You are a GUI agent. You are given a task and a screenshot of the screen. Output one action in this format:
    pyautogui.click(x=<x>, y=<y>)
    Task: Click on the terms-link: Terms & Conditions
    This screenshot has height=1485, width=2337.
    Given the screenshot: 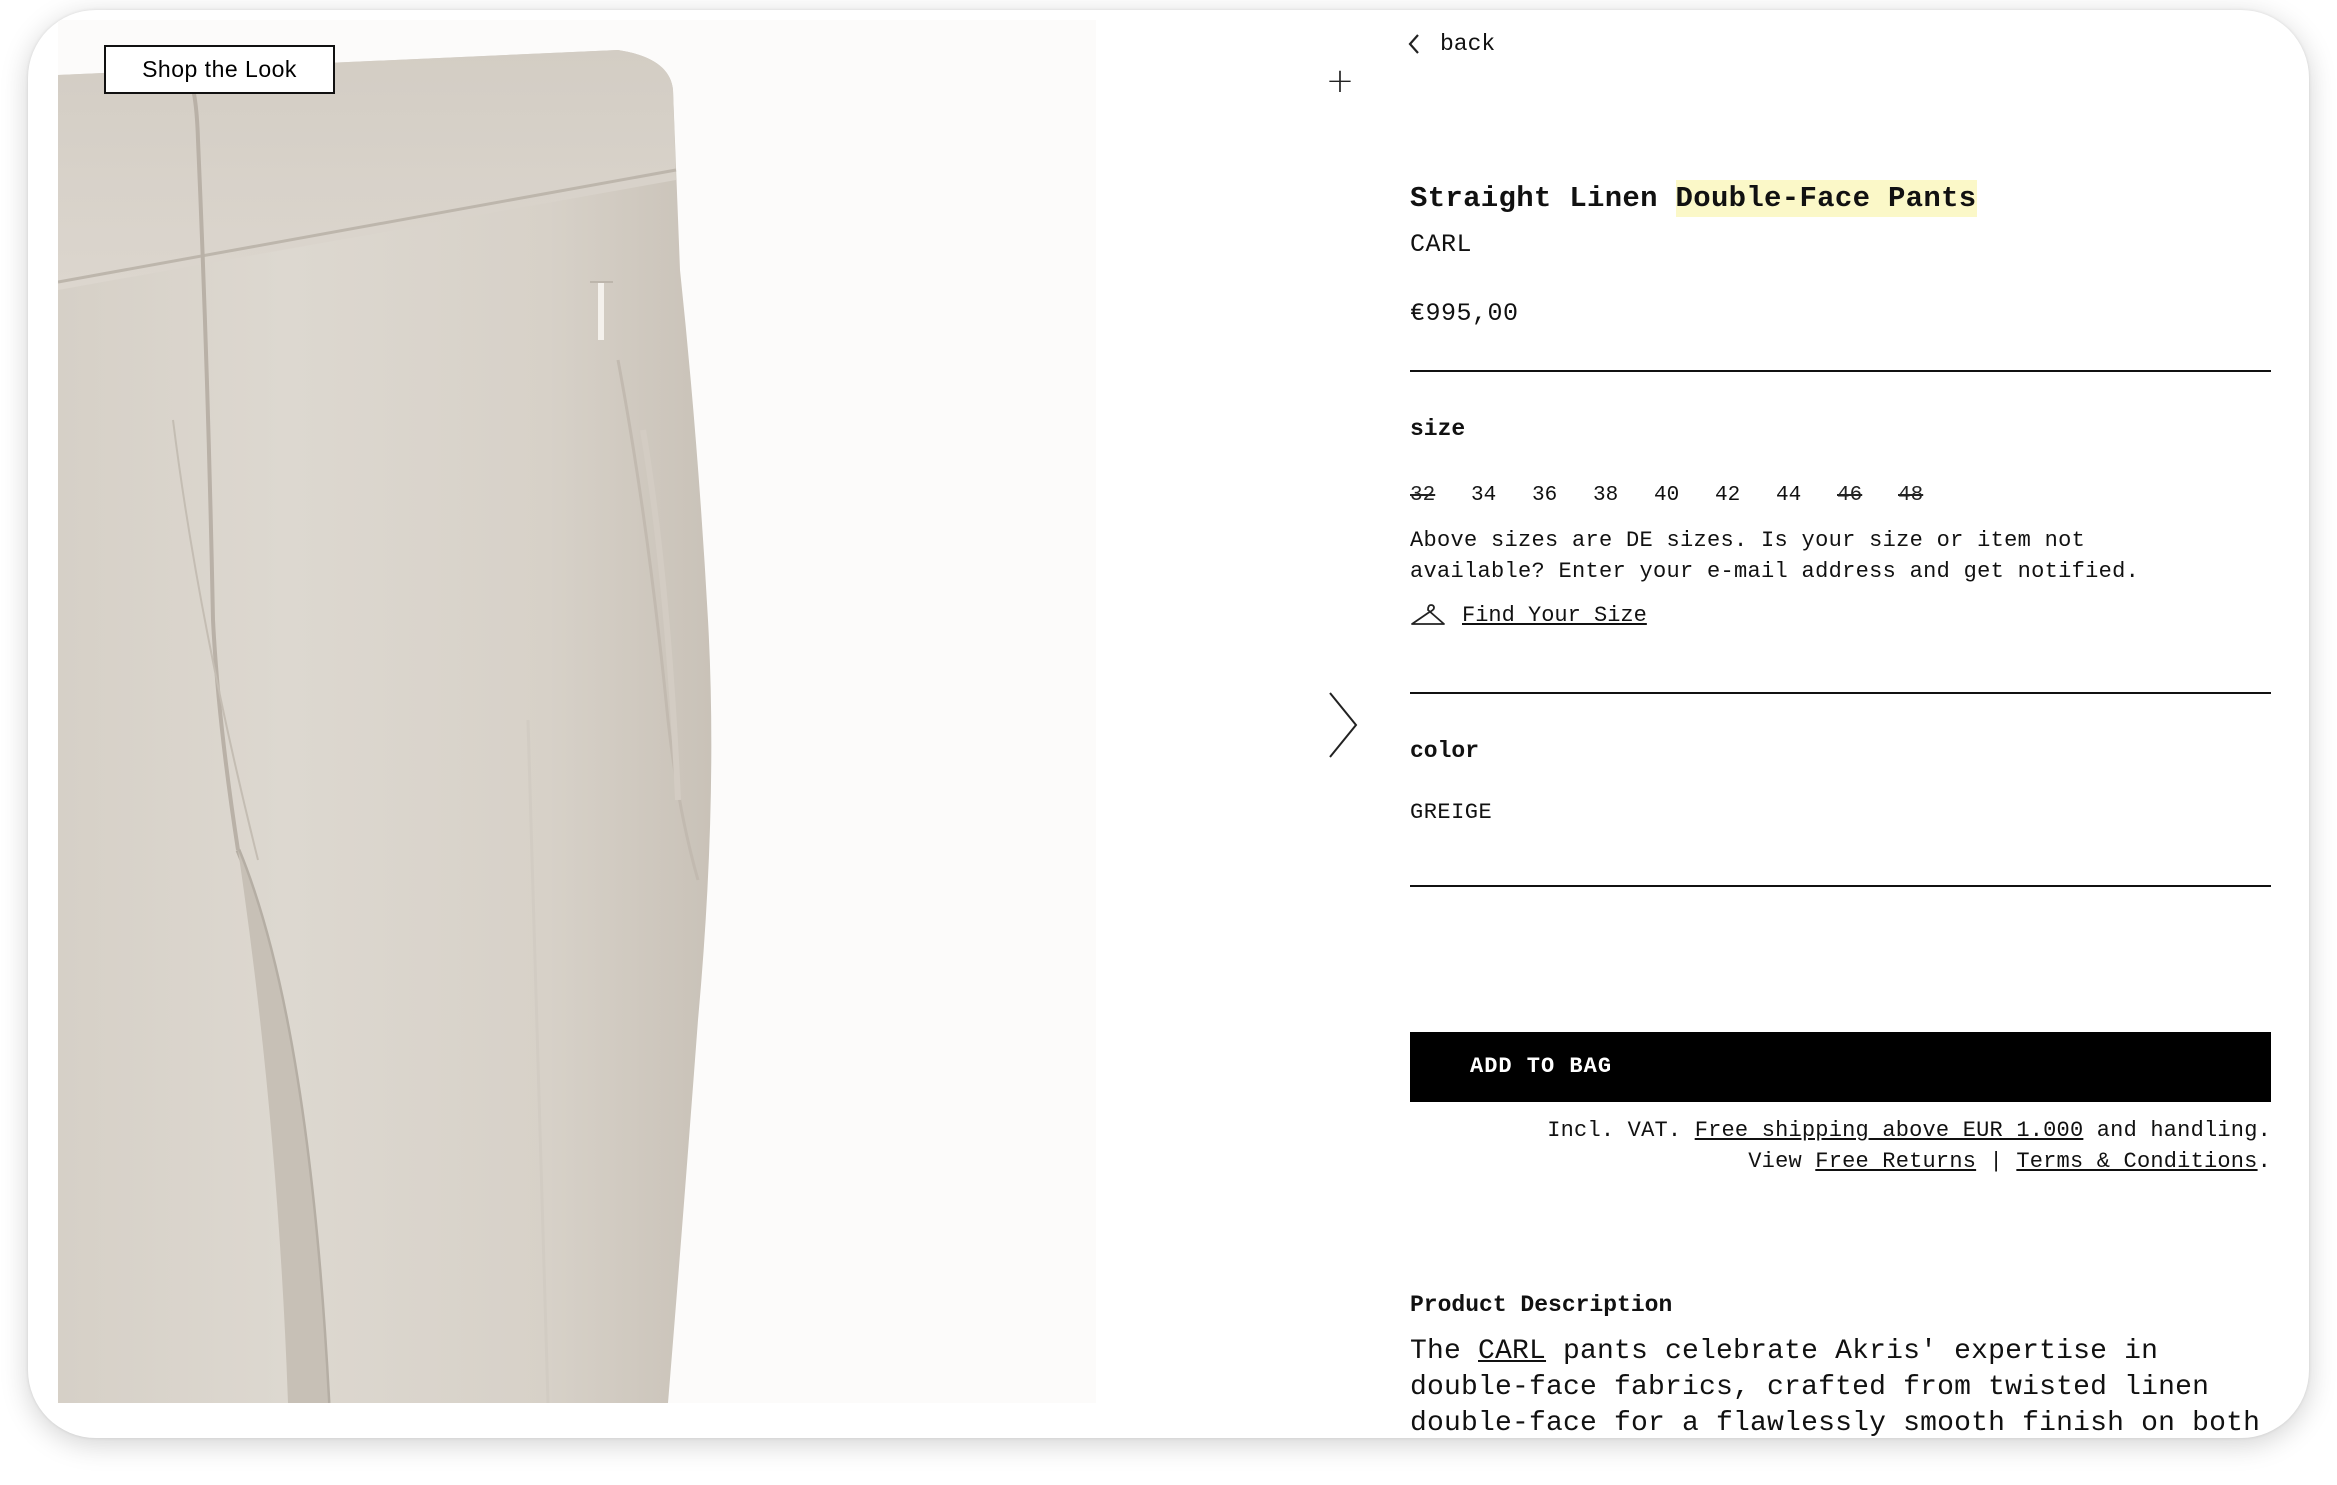 What is the action you would take?
    pyautogui.click(x=2136, y=1161)
    